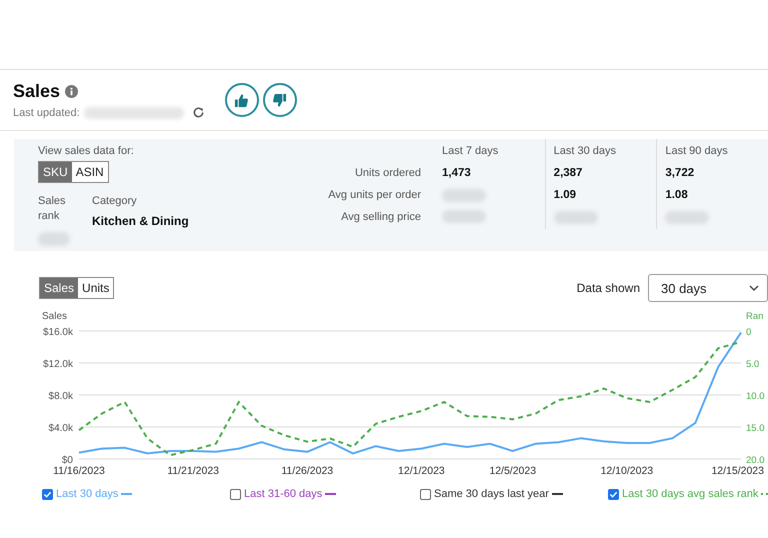 This screenshot has width=768, height=538. What do you see at coordinates (586, 152) in the screenshot?
I see `period-header: Last 30 days` at bounding box center [586, 152].